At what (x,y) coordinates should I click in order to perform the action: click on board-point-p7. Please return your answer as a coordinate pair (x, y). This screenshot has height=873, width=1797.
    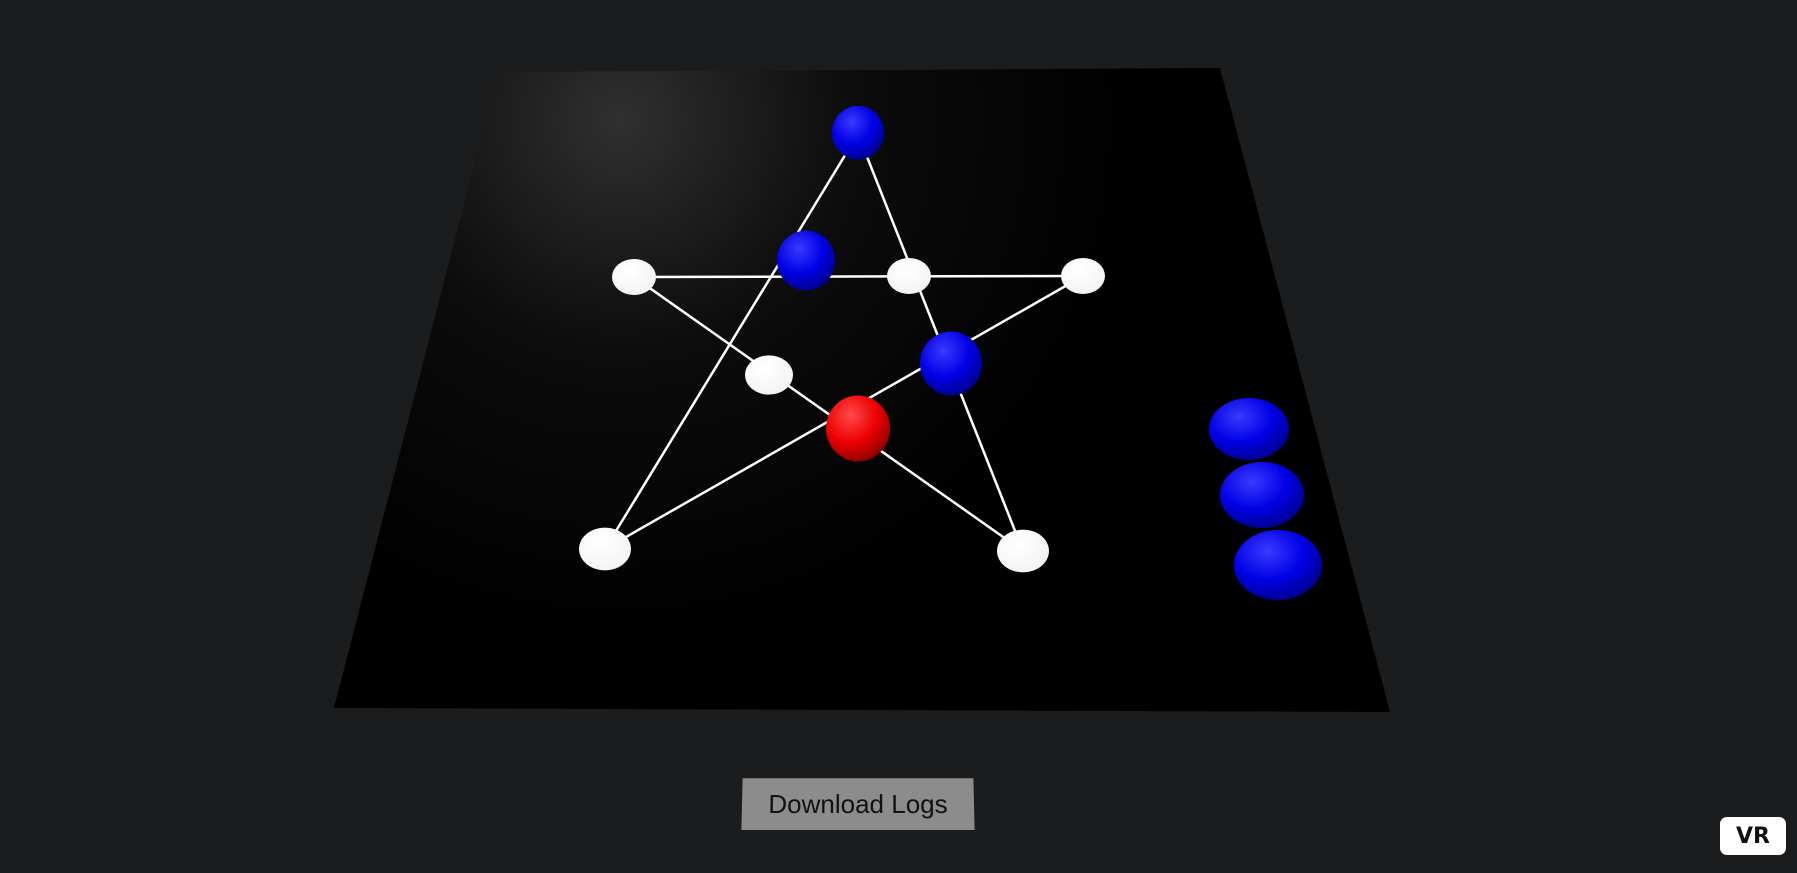
    Looking at the image, I should click on (909, 276).